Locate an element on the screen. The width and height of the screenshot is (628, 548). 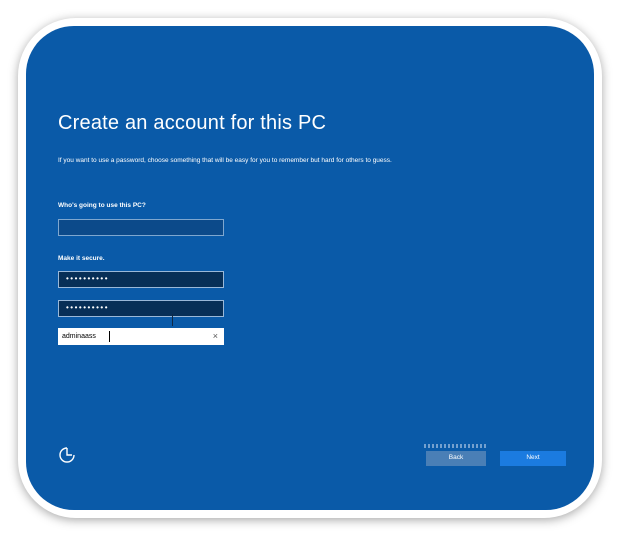
back-button-focus-ticks is located at coordinates (456, 446).